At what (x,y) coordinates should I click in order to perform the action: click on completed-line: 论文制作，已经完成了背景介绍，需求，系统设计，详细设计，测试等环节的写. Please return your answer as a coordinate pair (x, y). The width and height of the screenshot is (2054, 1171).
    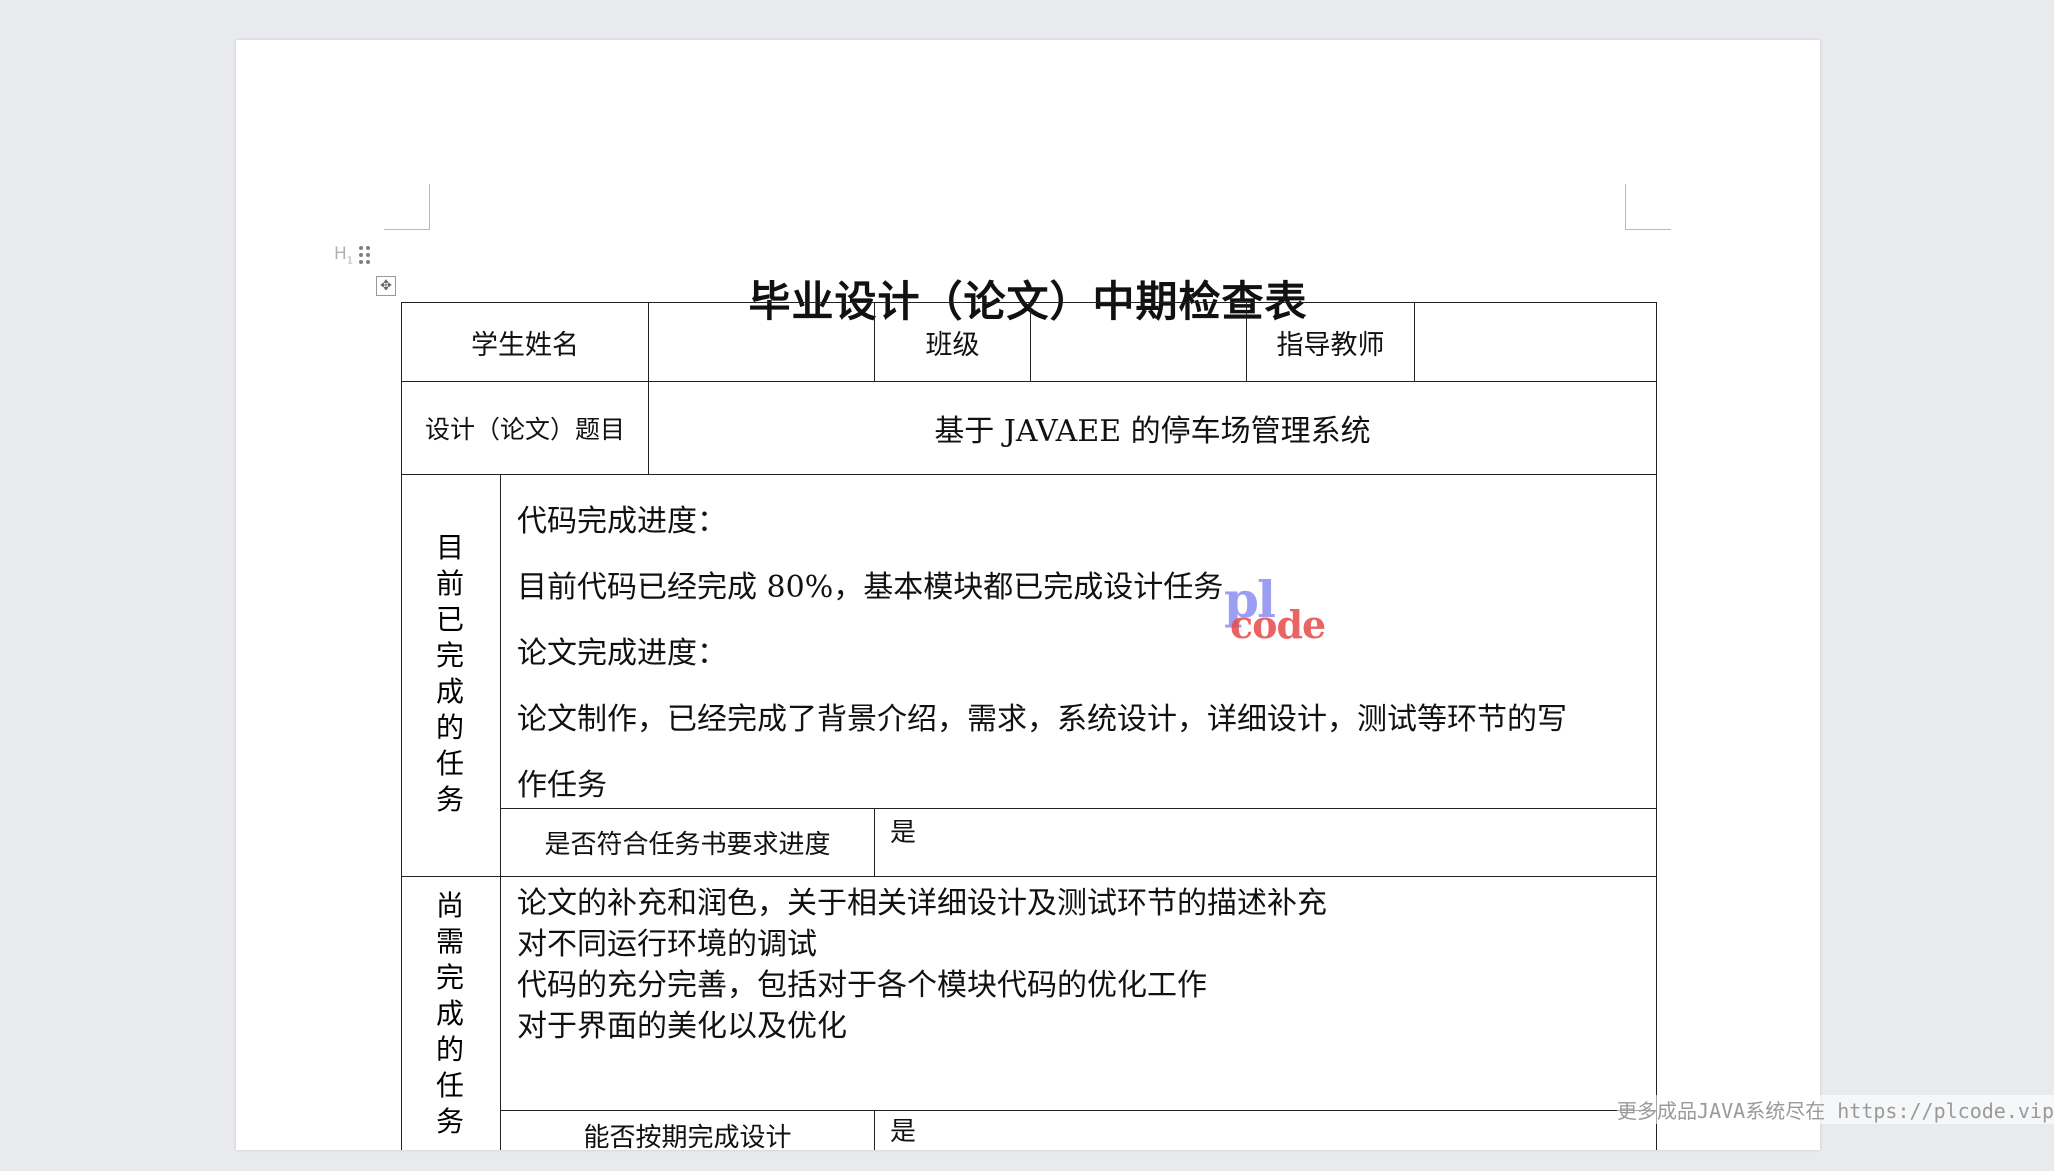
    Looking at the image, I should click on (1042, 719).